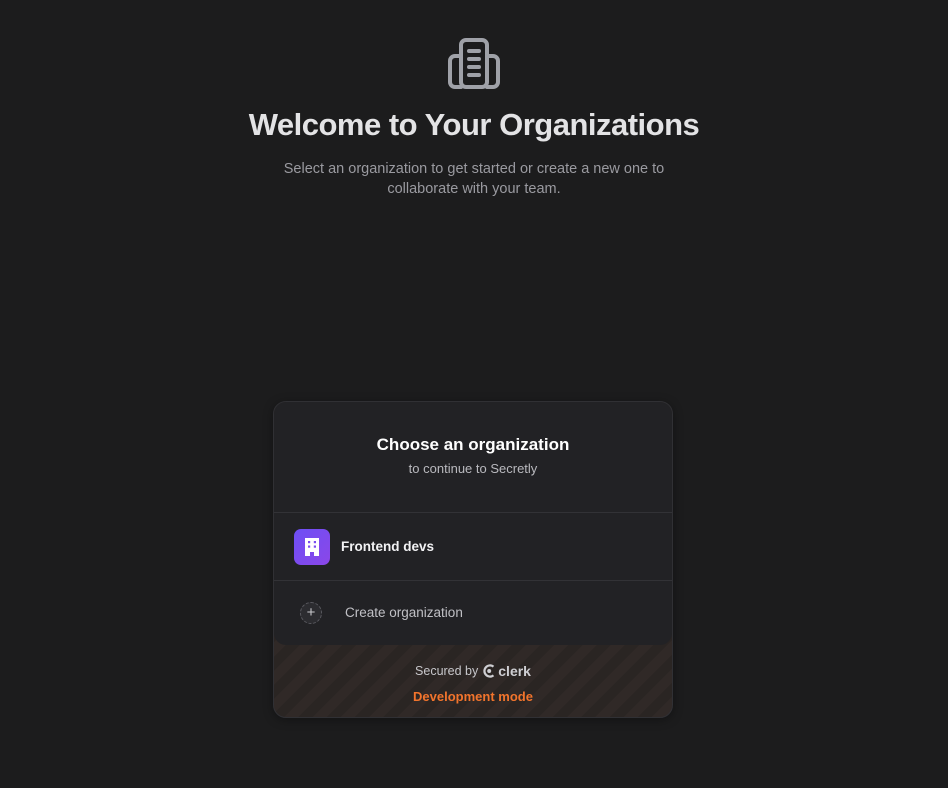 The image size is (948, 788). I want to click on page-title: Welcome to Your Organizations, so click(474, 124).